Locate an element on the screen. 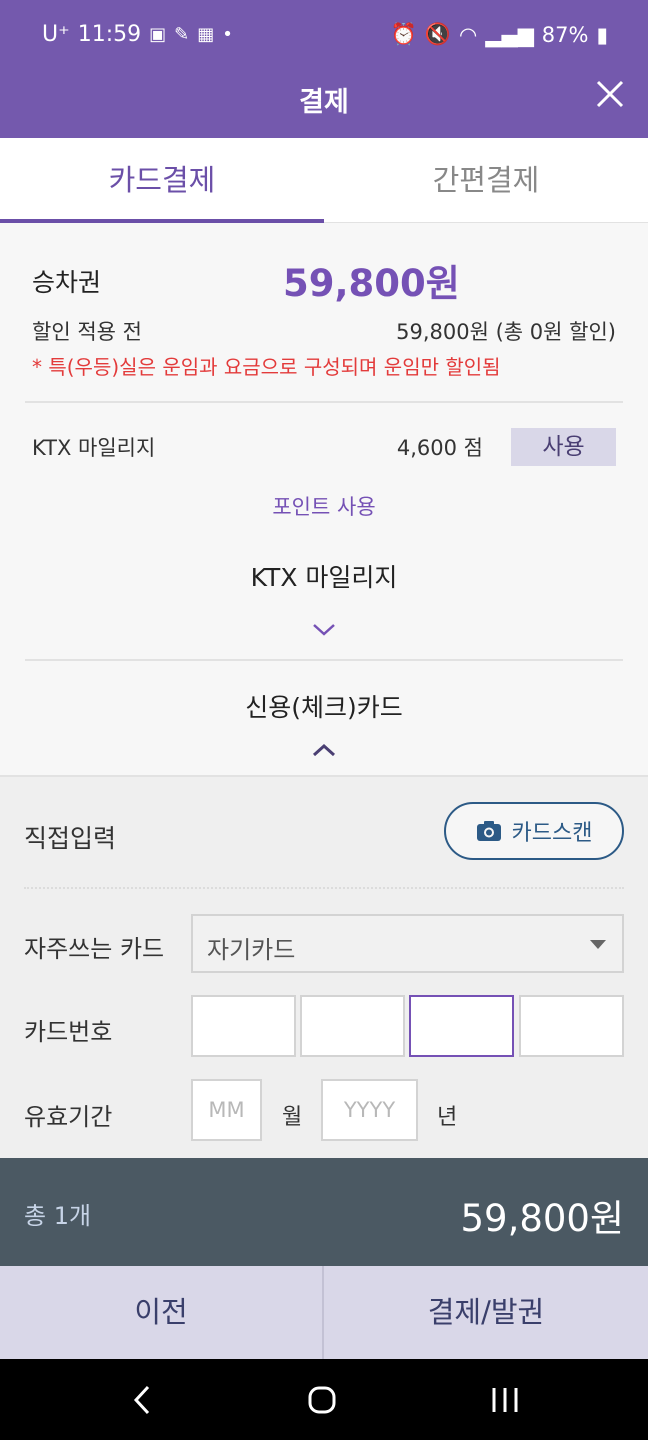  battery-level: 87% is located at coordinates (565, 34).